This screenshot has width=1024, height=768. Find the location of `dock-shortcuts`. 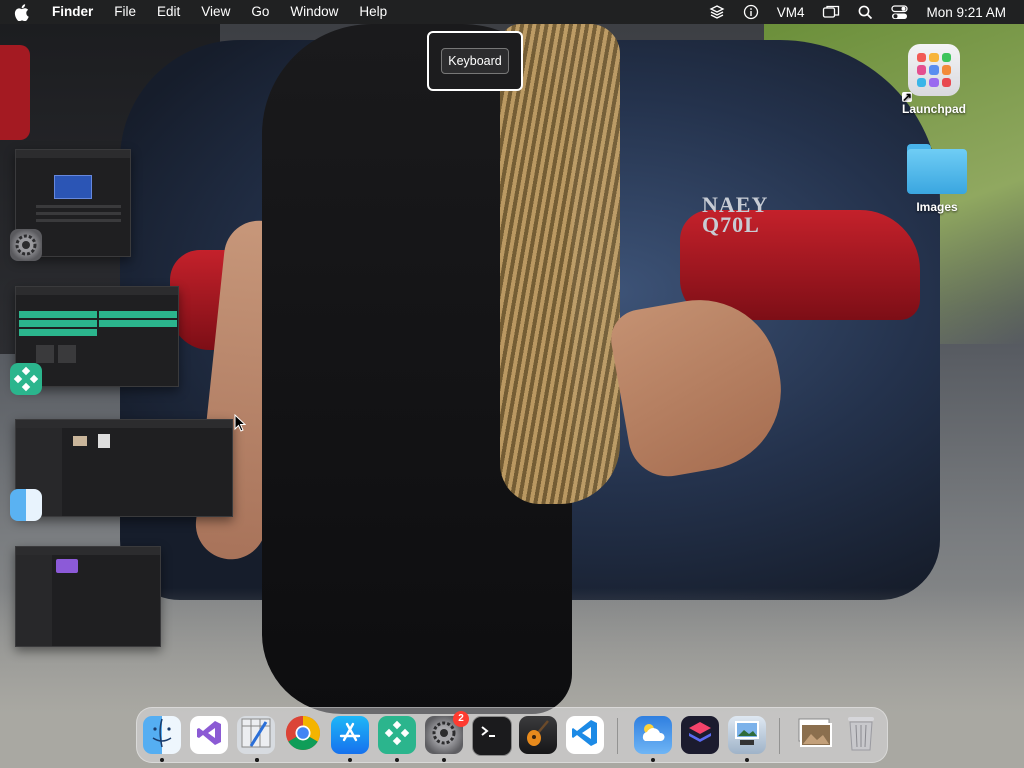

dock-shortcuts is located at coordinates (700, 735).